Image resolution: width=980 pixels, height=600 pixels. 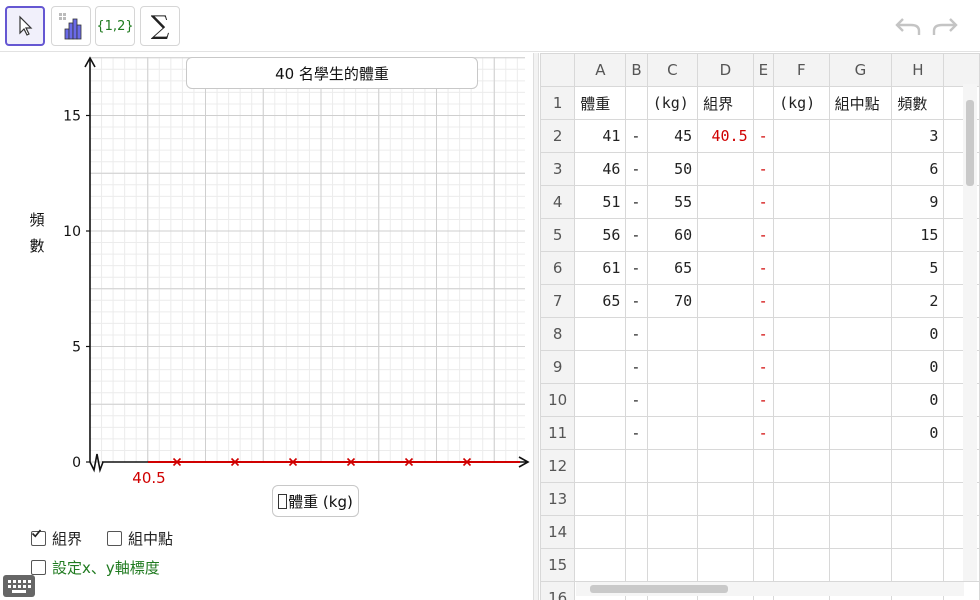 What do you see at coordinates (636, 169) in the screenshot?
I see `cell-b3: -` at bounding box center [636, 169].